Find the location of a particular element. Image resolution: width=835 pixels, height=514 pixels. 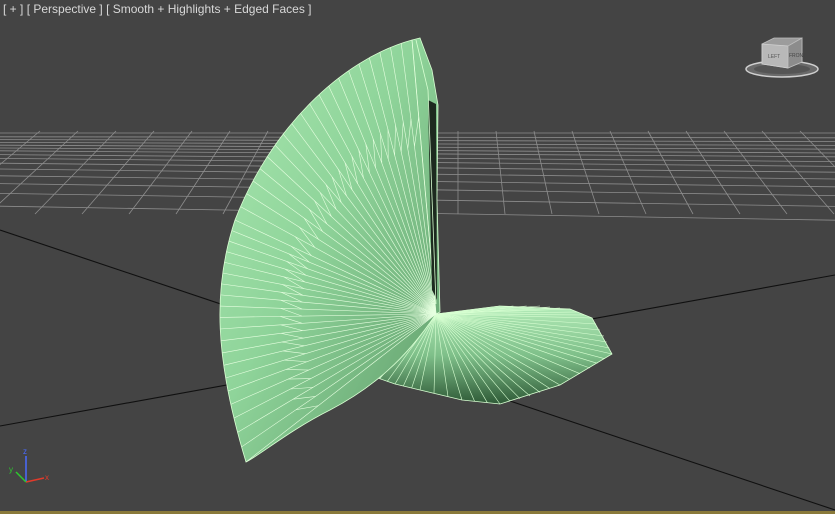

viewport-view-menu: [ Perspective ] is located at coordinates (65, 9).